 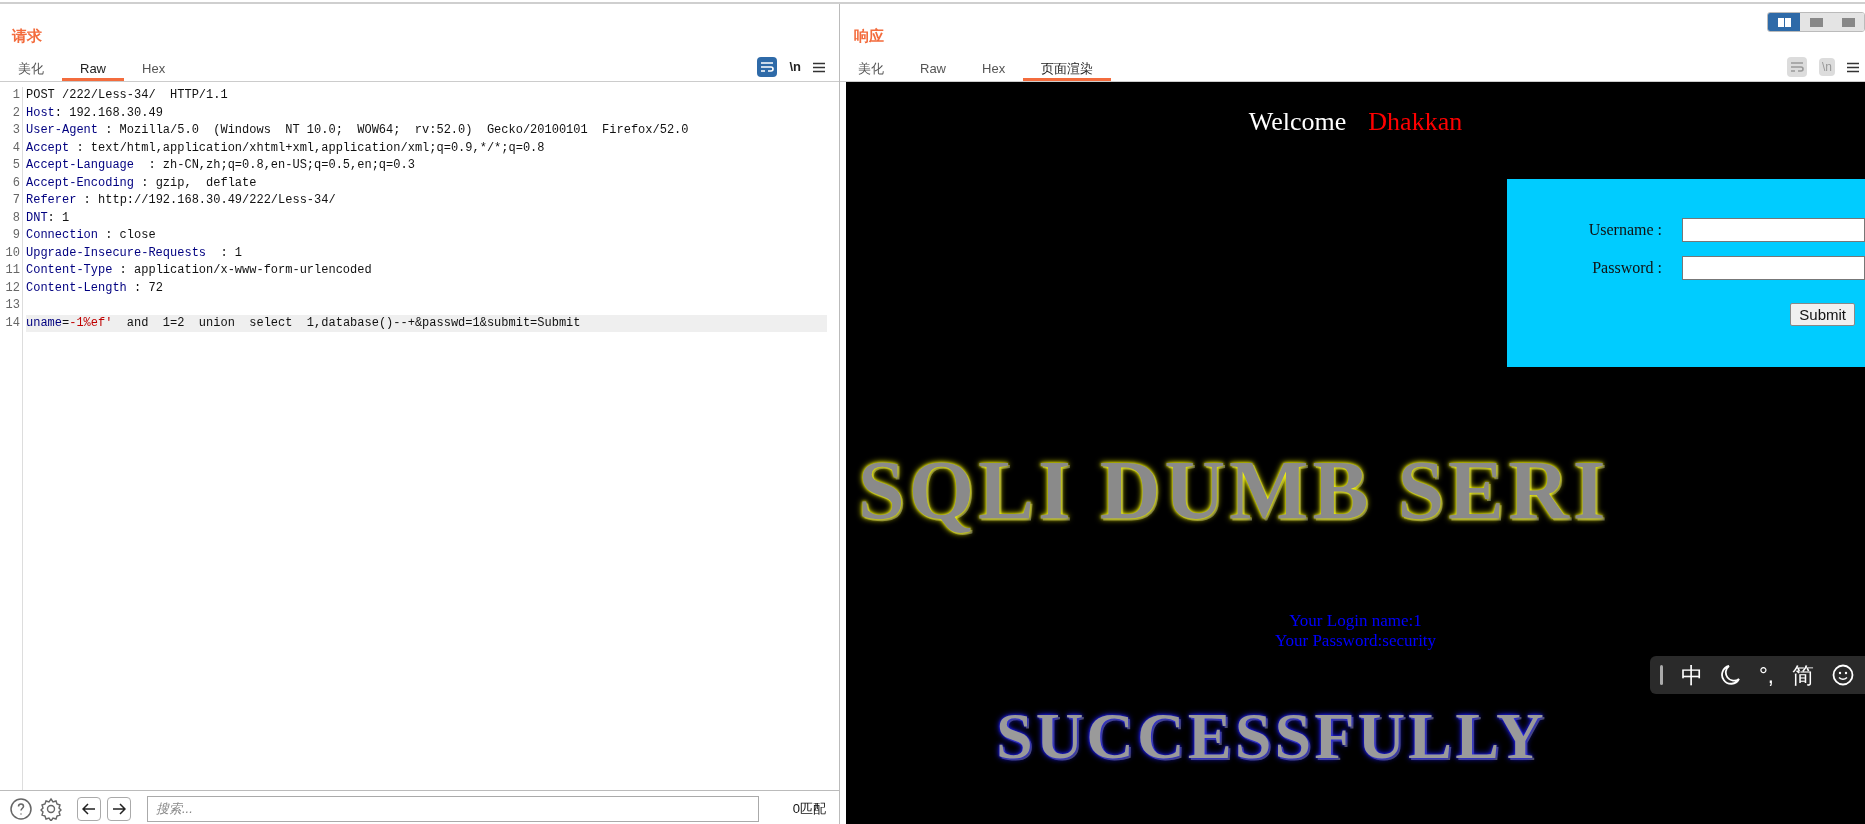 What do you see at coordinates (795, 67) in the screenshot?
I see `newline-toggle: \n` at bounding box center [795, 67].